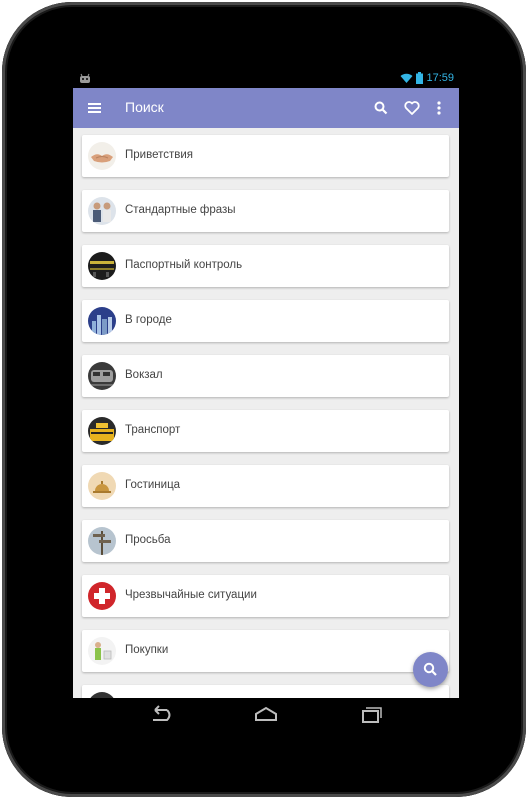 The width and height of the screenshot is (529, 800). What do you see at coordinates (160, 715) in the screenshot?
I see `back-icon` at bounding box center [160, 715].